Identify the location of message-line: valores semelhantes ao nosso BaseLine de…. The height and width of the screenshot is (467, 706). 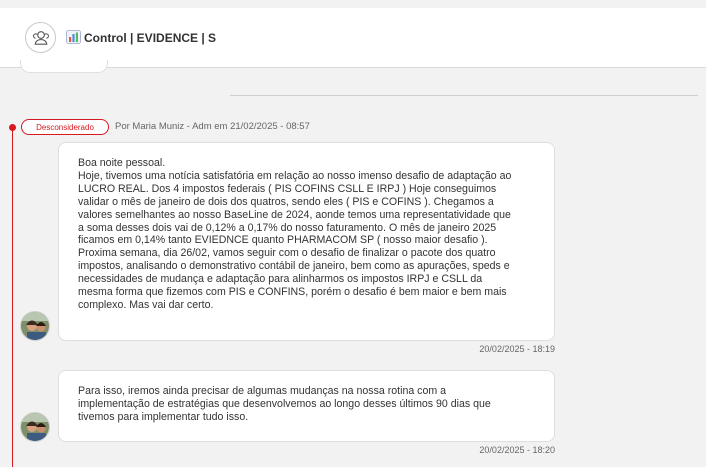
(294, 214).